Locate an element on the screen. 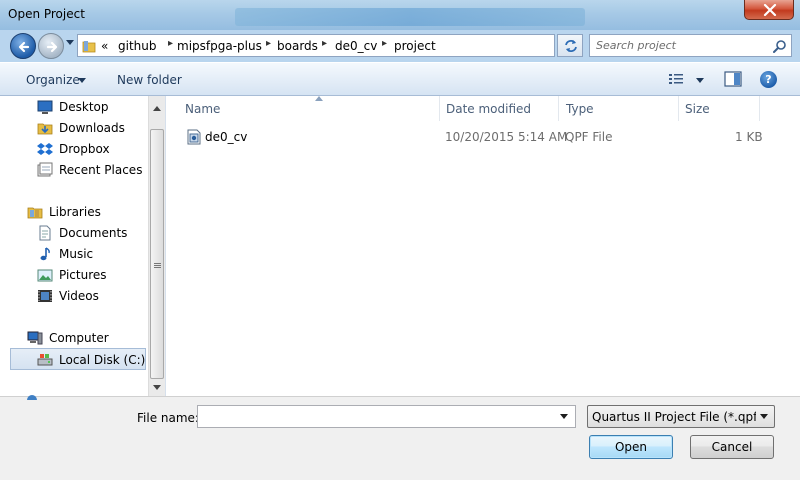 Image resolution: width=800 pixels, height=480 pixels. nav-item-label: Documents is located at coordinates (93, 233).